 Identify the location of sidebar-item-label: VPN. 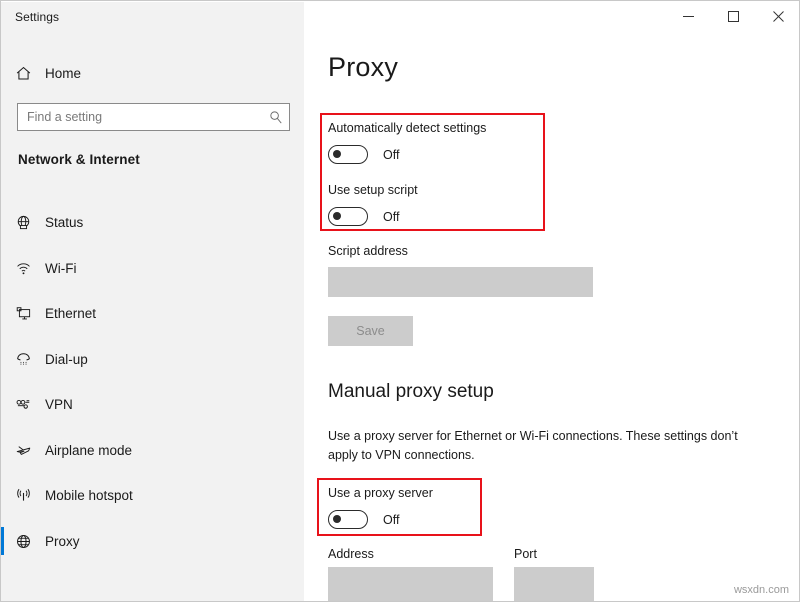
(59, 405).